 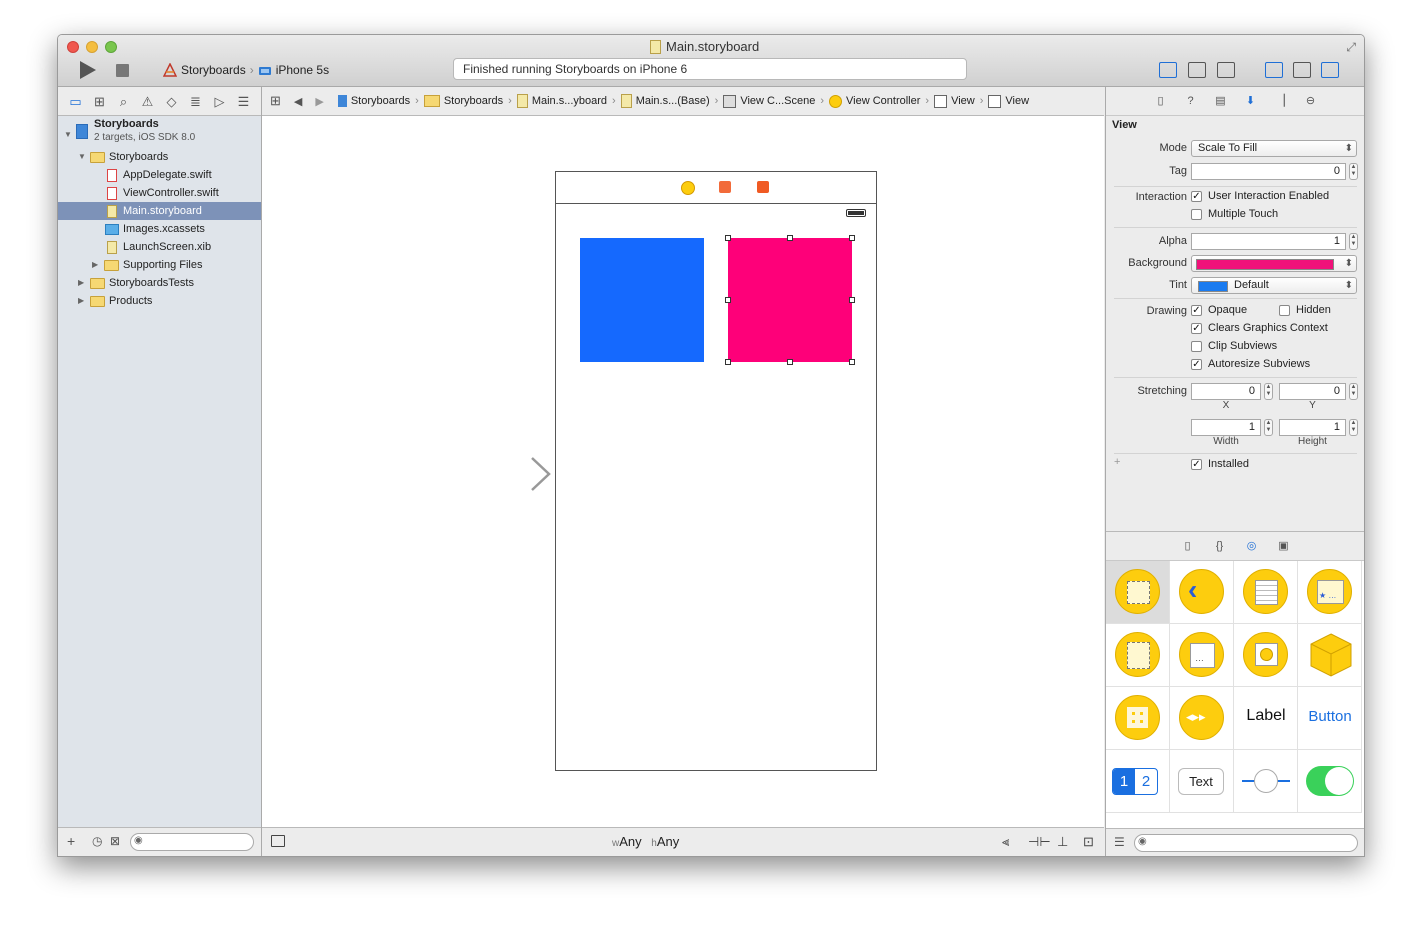 I want to click on view-controller-scene, so click(x=716, y=471).